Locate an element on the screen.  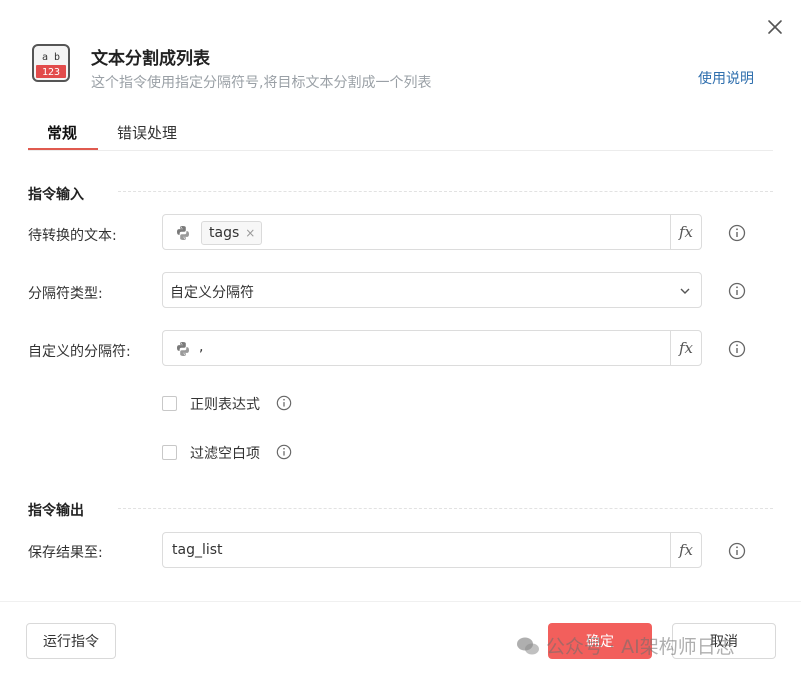
text-input-field: tags × fx is located at coordinates (432, 232).